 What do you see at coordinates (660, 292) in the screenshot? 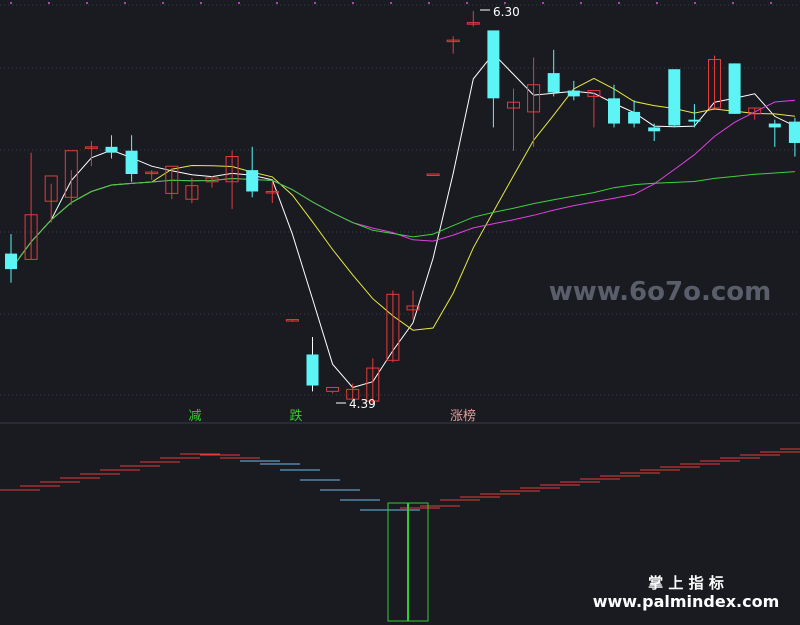
I see `watermark-main: www.6o7o.com` at bounding box center [660, 292].